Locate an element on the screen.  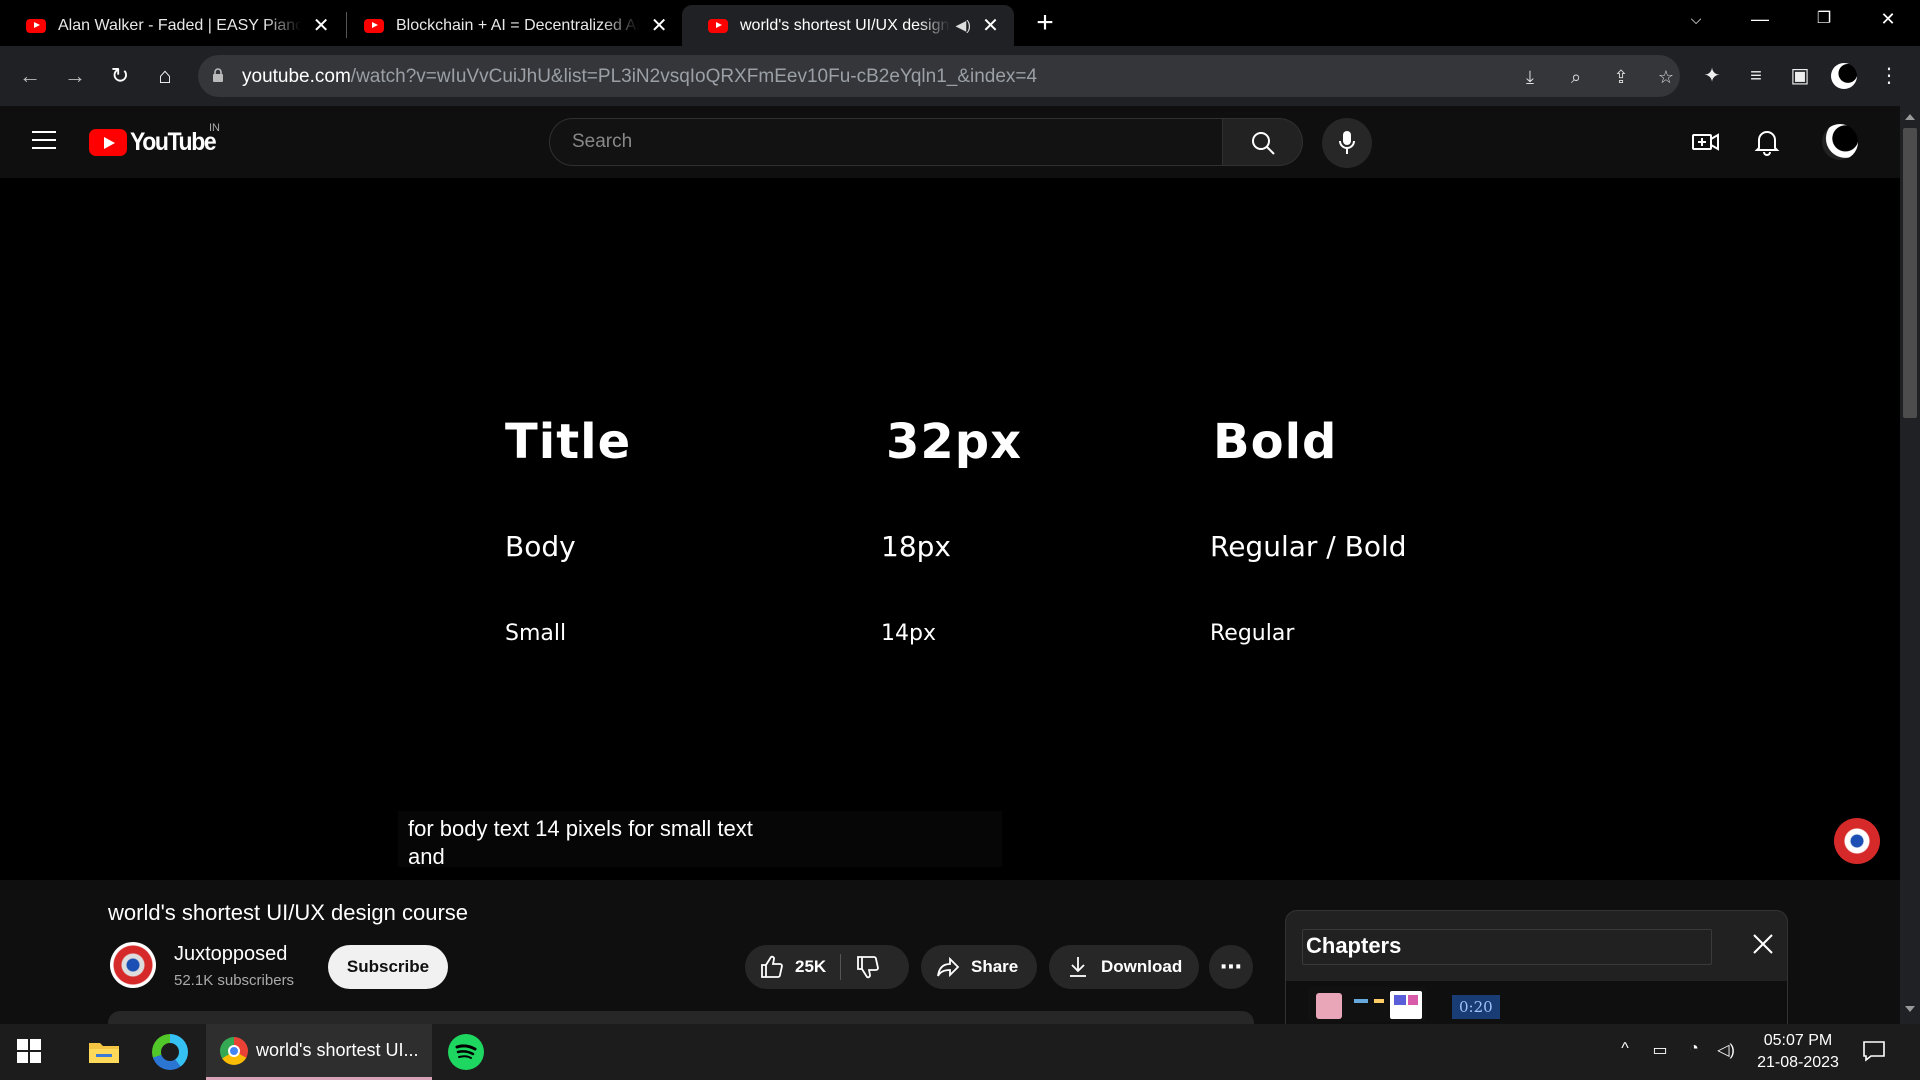
youtube-header: YouTube IN is located at coordinates (950, 142).